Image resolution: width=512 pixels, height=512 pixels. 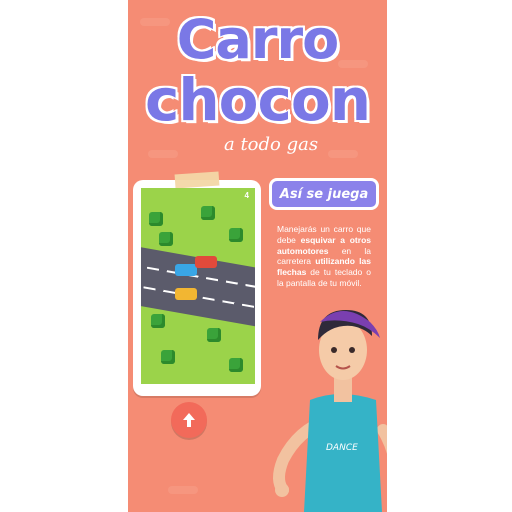 I want to click on title-line-2: chocon, so click(x=258, y=100).